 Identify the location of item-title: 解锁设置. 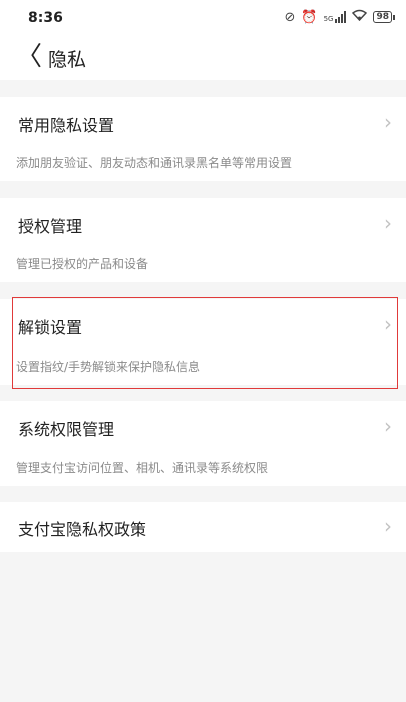
(50, 327).